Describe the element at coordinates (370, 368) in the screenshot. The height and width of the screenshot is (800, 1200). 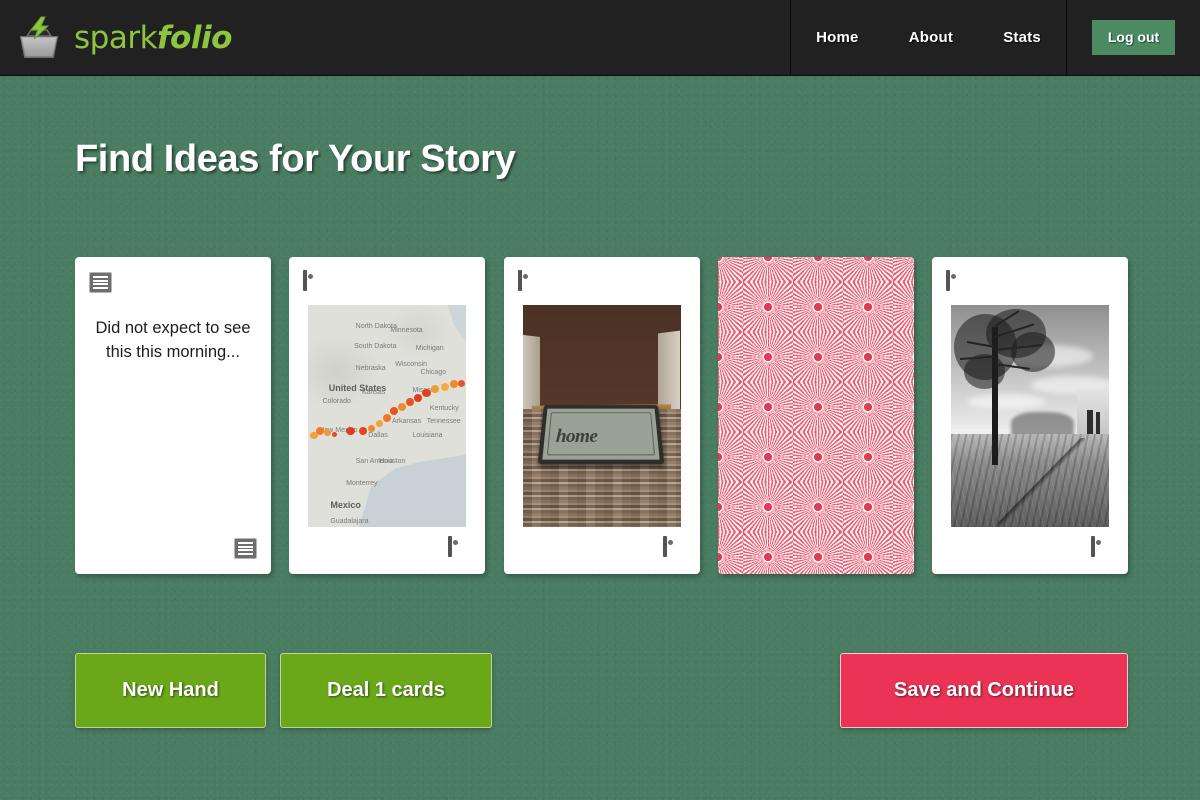
I see `map-label-nebraska: Nebraska` at that location.